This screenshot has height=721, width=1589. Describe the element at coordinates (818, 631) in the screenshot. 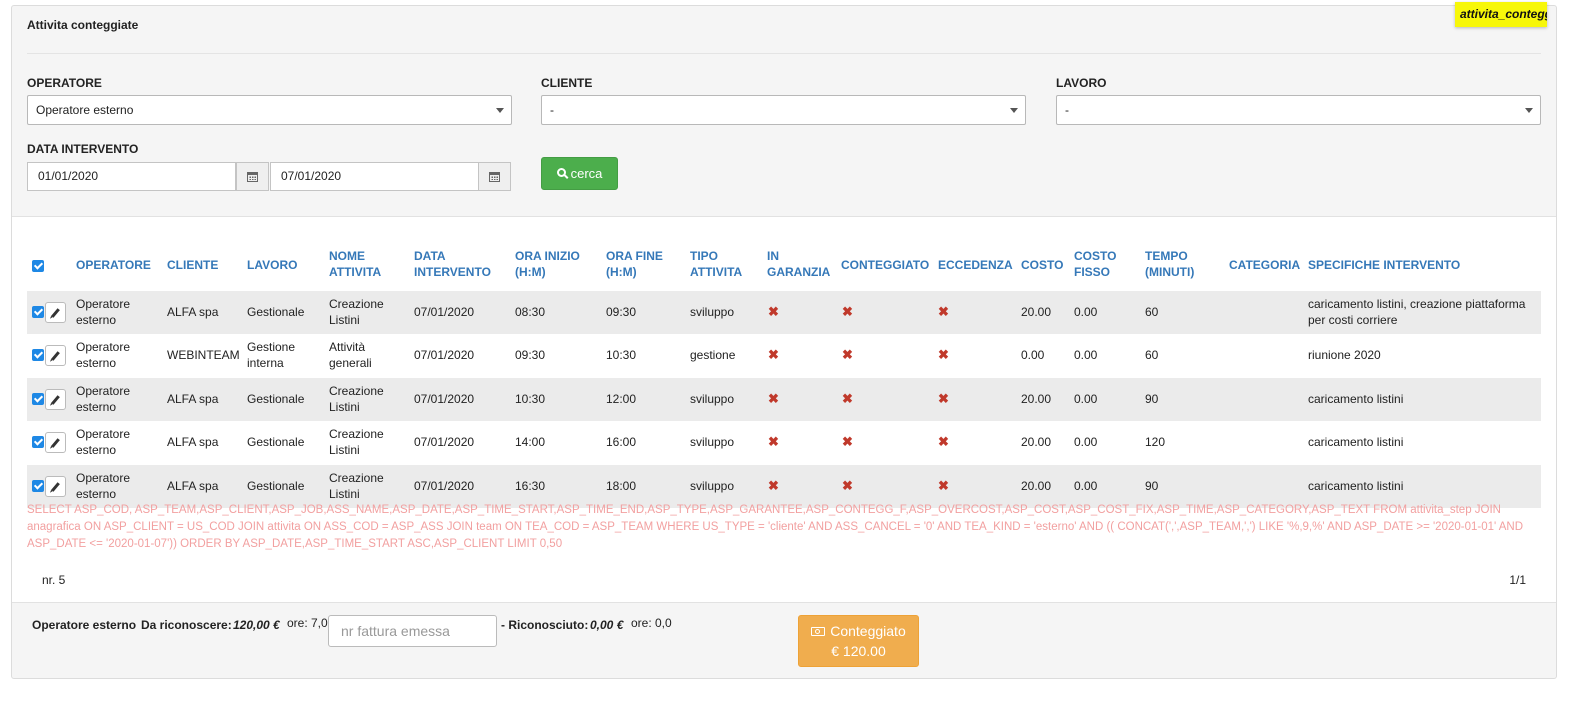

I see `money-icon` at that location.